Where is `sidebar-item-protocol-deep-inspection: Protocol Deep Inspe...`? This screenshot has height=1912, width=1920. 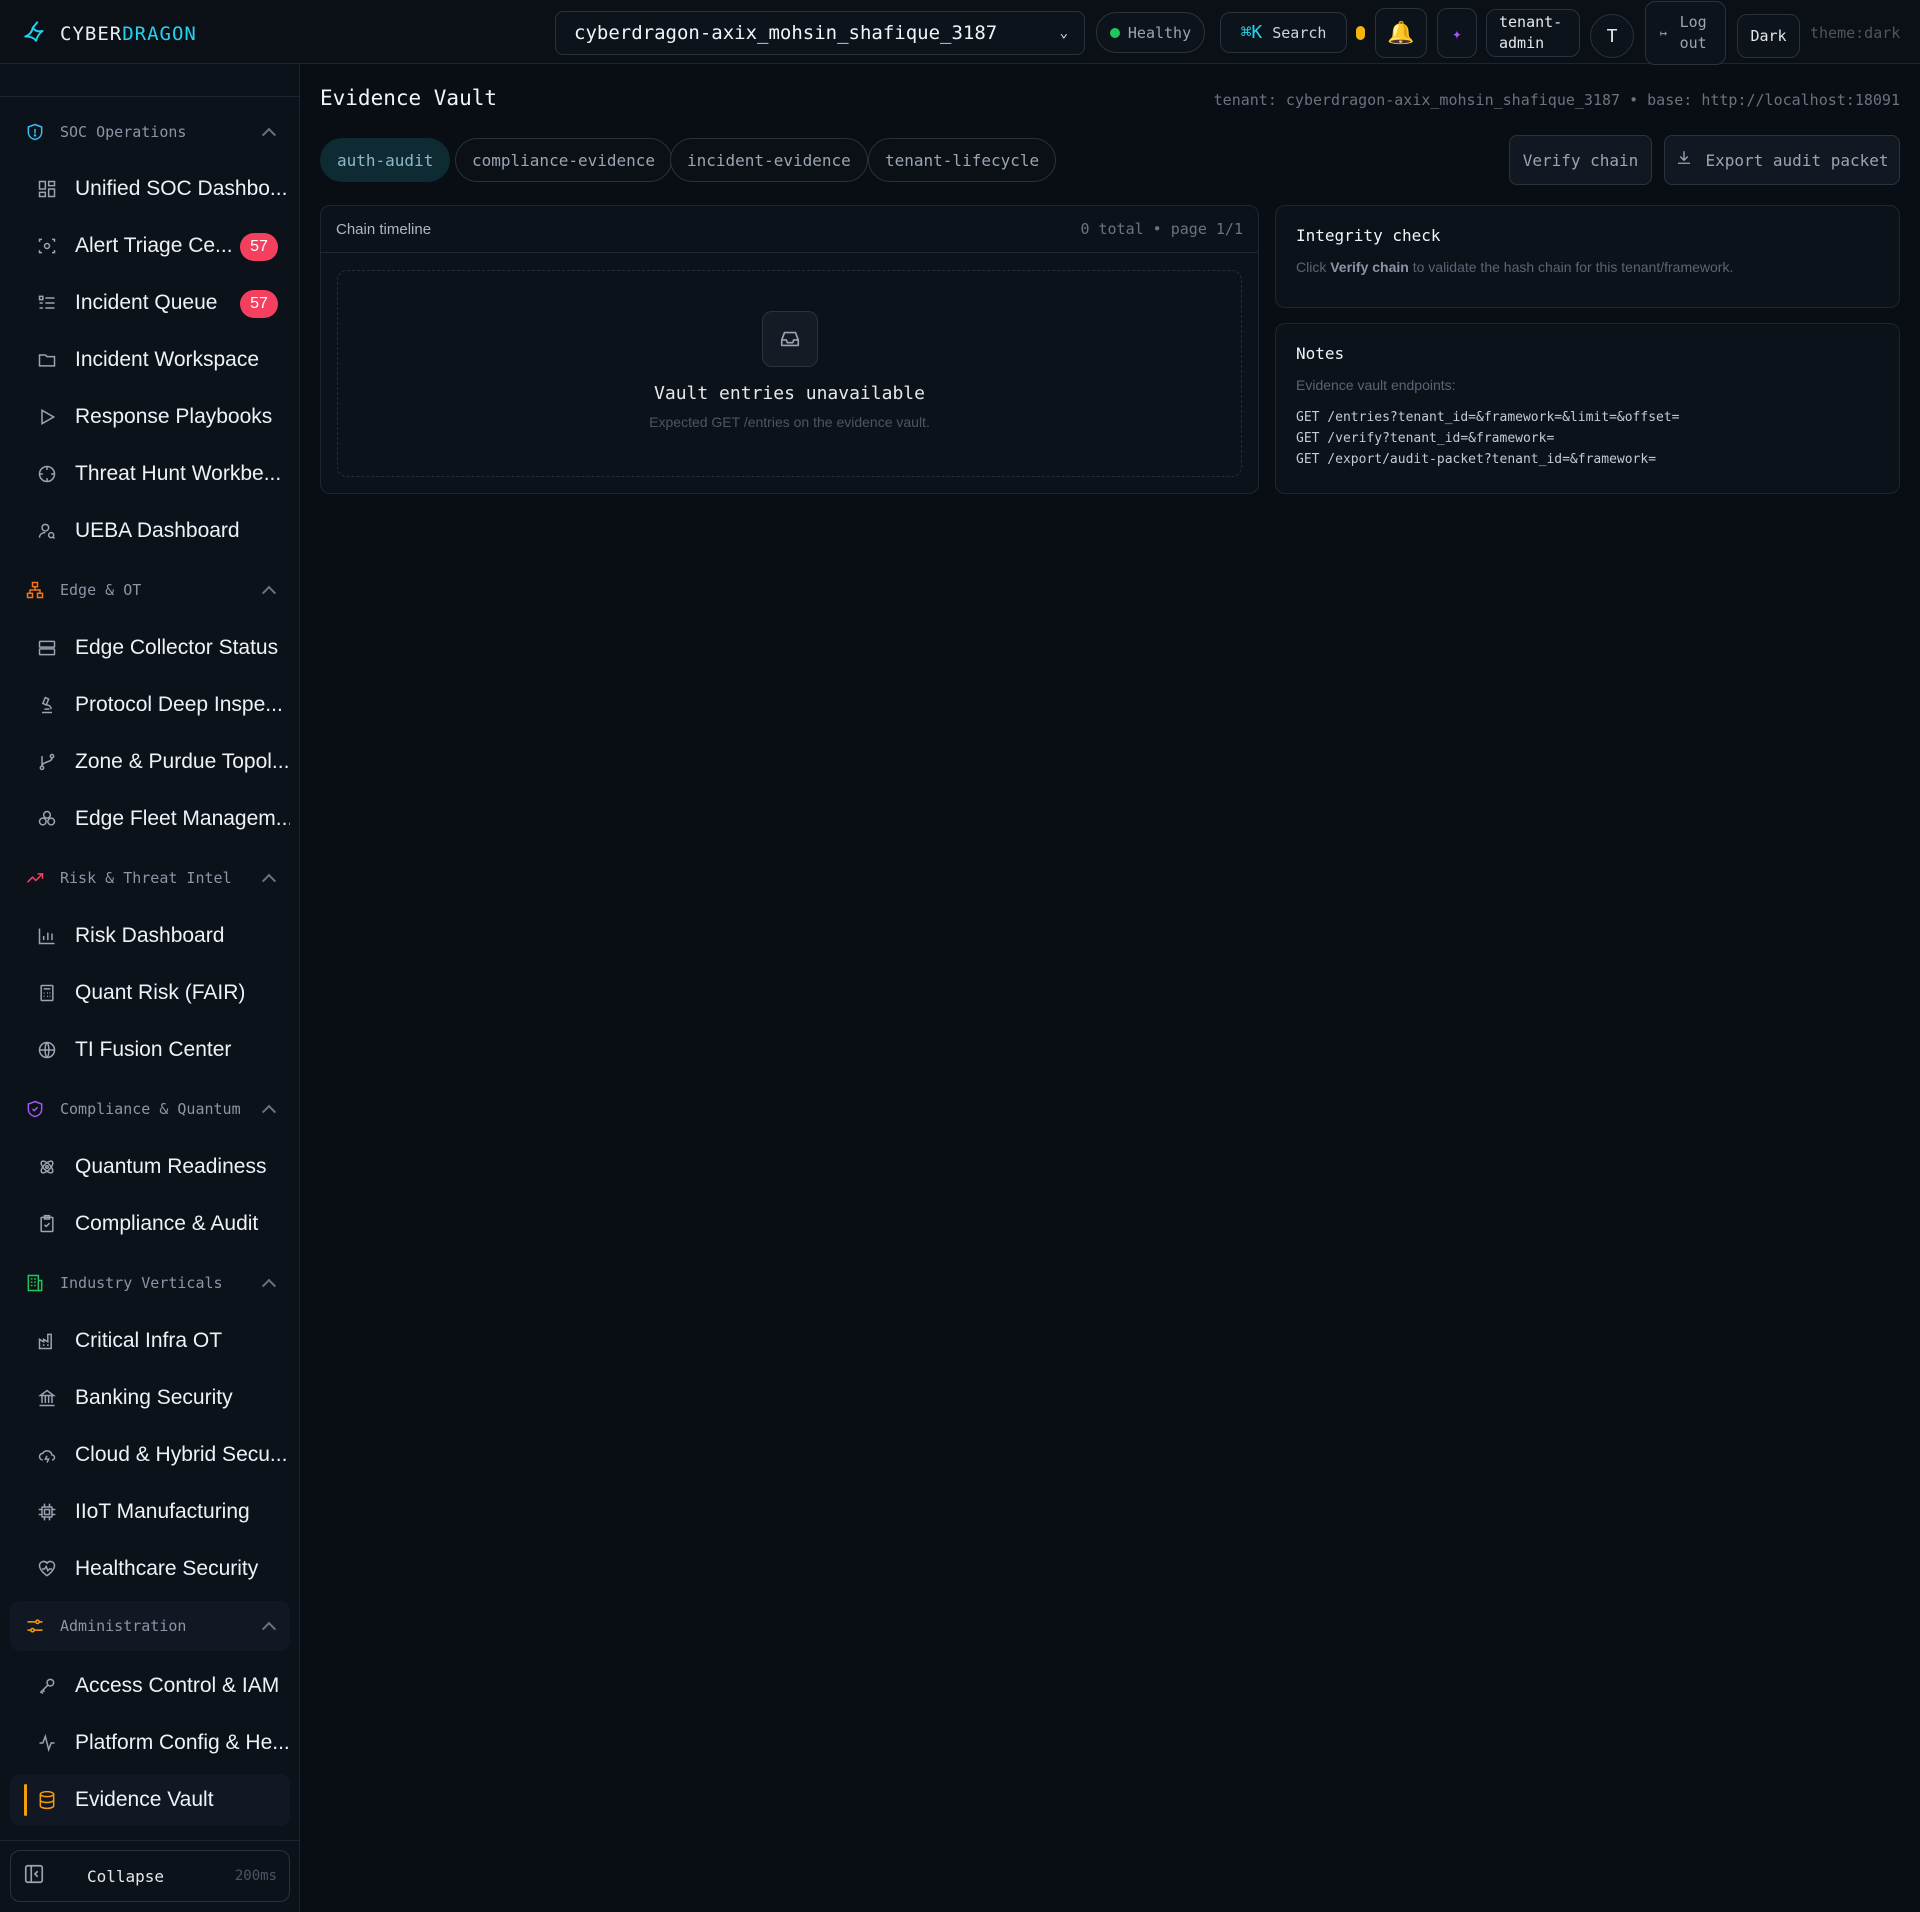
sidebar-item-protocol-deep-inspection: Protocol Deep Inspe... is located at coordinates (150, 705).